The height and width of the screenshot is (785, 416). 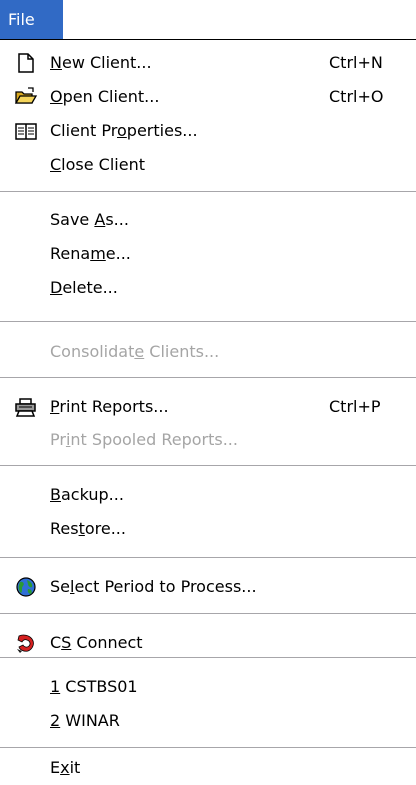 What do you see at coordinates (208, 165) in the screenshot?
I see `menu-item-close-client: Close Client` at bounding box center [208, 165].